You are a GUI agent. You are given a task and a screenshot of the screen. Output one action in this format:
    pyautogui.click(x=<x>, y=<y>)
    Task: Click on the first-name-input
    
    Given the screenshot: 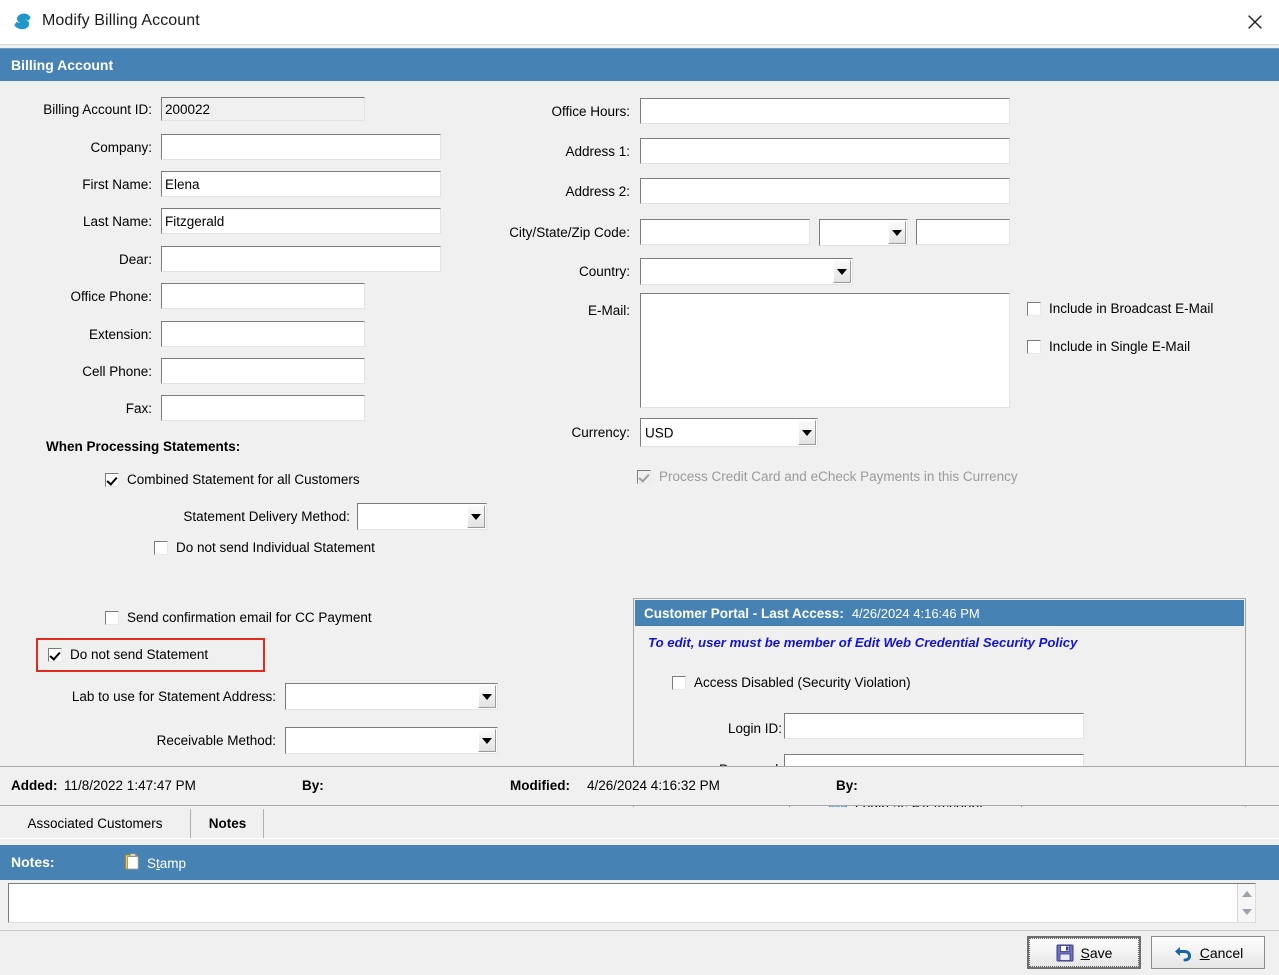 What is the action you would take?
    pyautogui.click(x=301, y=184)
    